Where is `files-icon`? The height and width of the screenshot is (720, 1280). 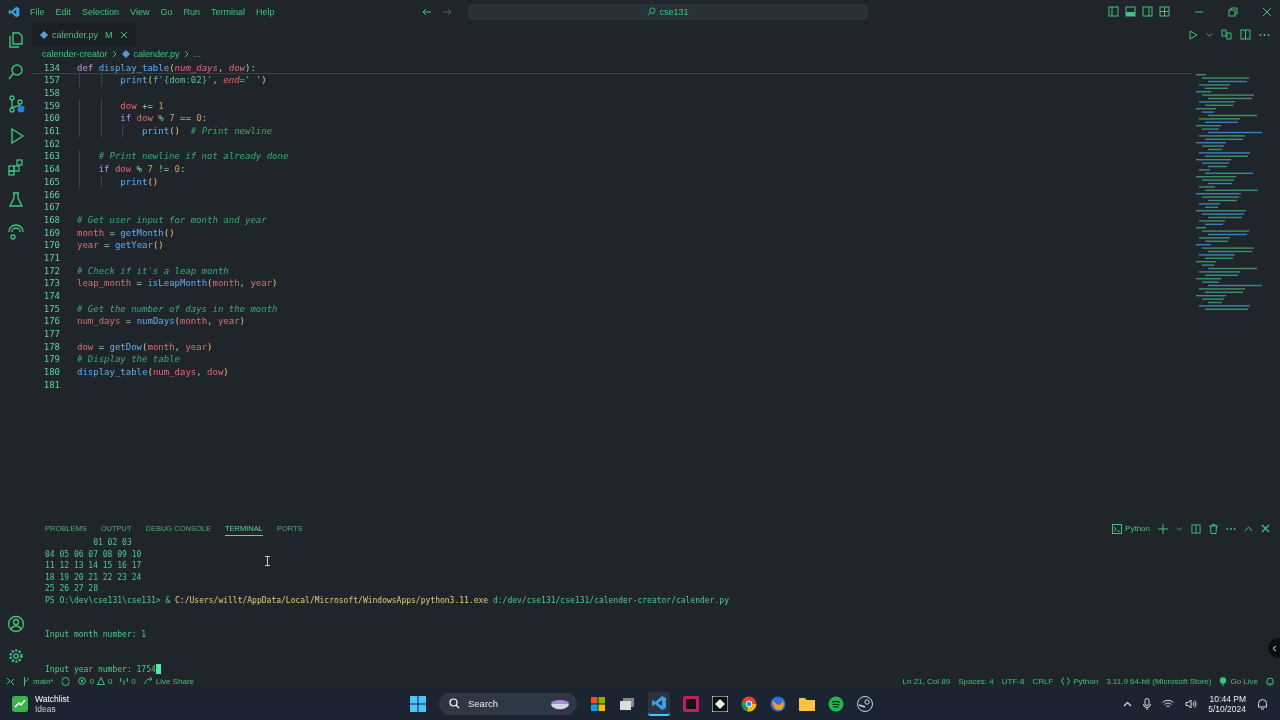 files-icon is located at coordinates (16, 40).